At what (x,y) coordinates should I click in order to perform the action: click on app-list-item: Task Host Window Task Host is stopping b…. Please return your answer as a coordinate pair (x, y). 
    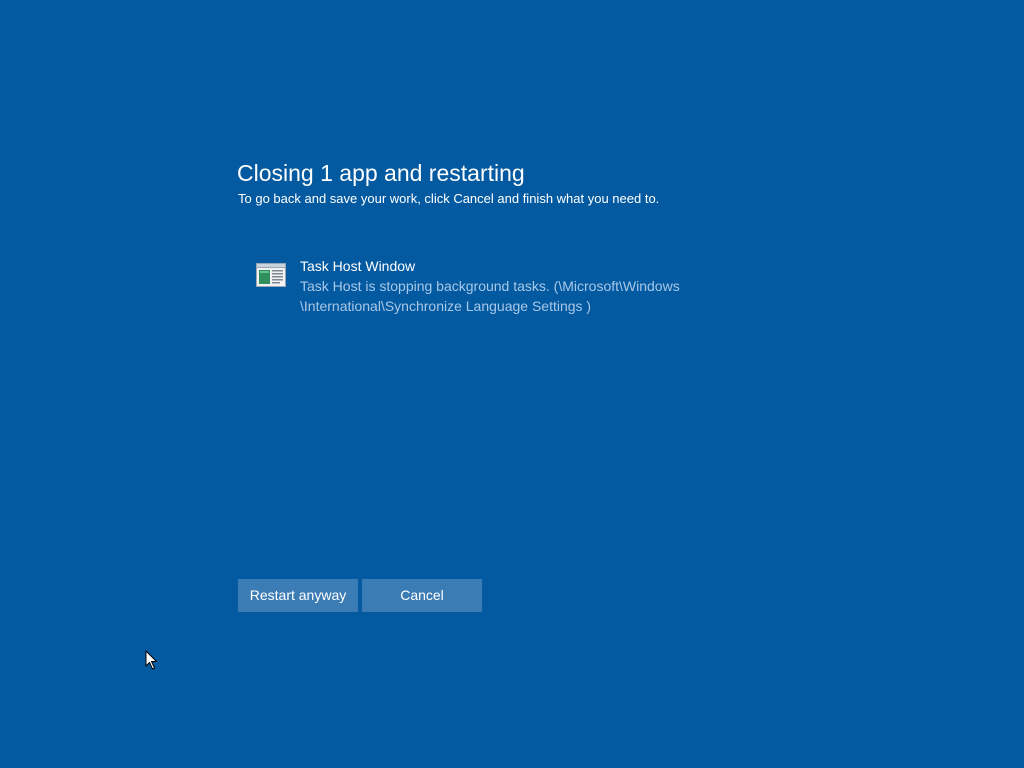
    Looking at the image, I should click on (506, 288).